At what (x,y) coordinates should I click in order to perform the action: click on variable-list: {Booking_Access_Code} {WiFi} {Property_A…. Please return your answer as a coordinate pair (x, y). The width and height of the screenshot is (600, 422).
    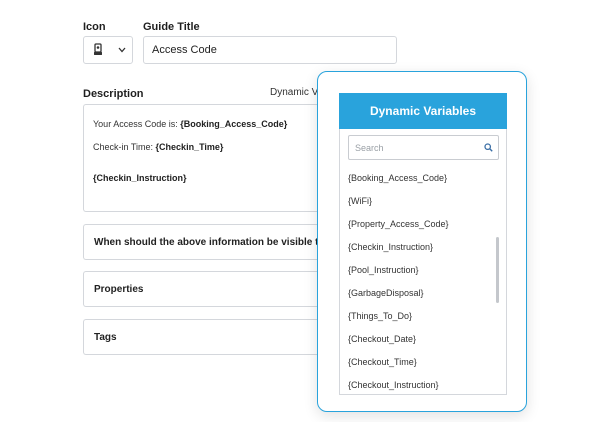
    Looking at the image, I should click on (422, 281).